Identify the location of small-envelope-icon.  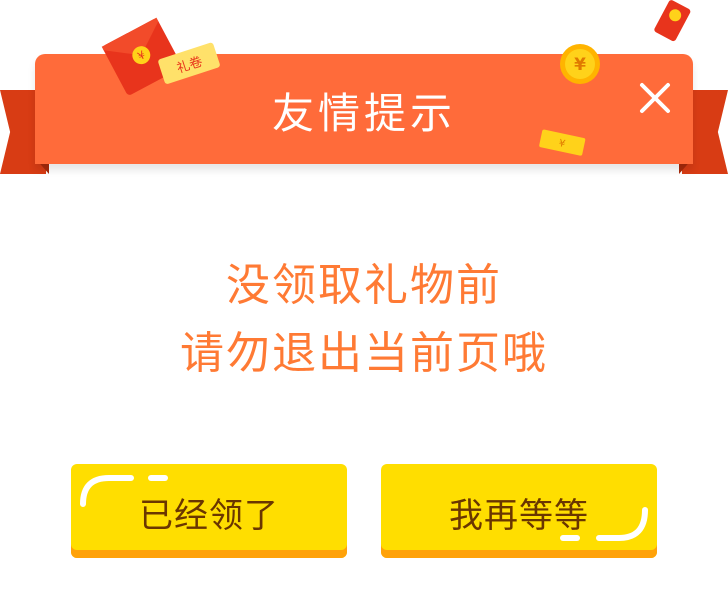
(672, 21).